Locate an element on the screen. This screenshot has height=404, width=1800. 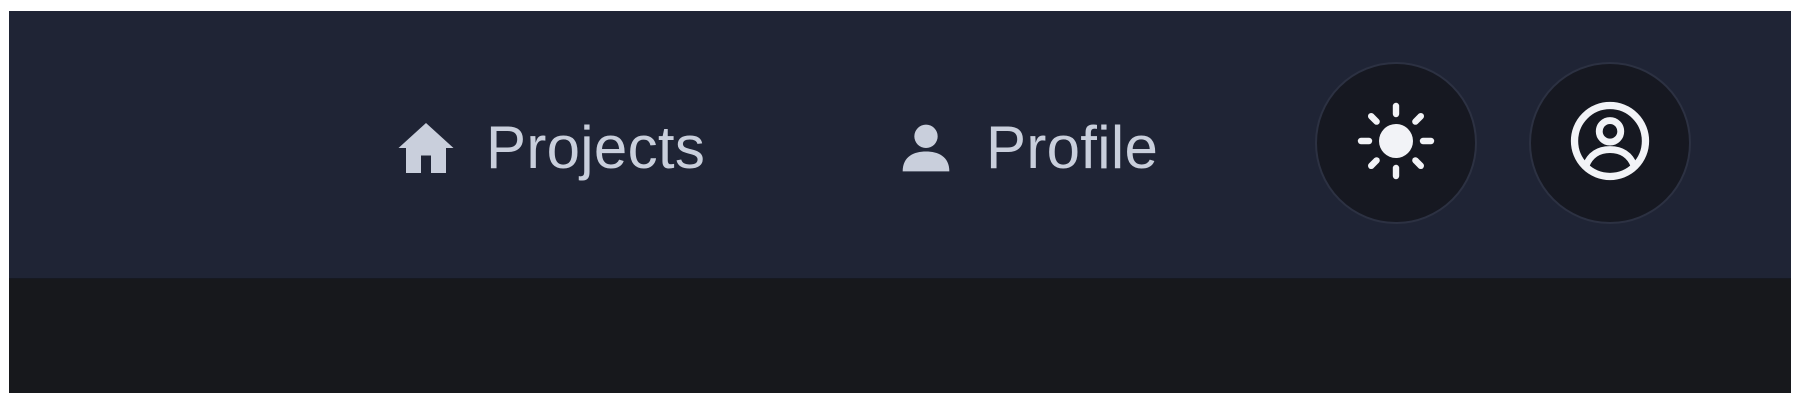
nav-link-profile: Profile is located at coordinates (1026, 148).